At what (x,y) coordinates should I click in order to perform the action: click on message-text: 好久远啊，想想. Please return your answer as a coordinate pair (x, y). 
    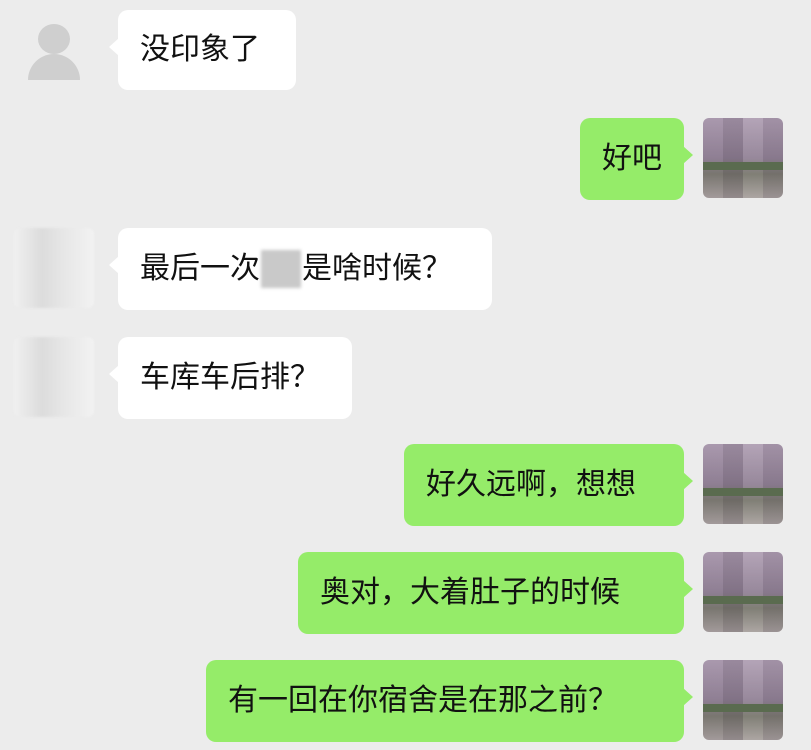
    Looking at the image, I should click on (531, 484).